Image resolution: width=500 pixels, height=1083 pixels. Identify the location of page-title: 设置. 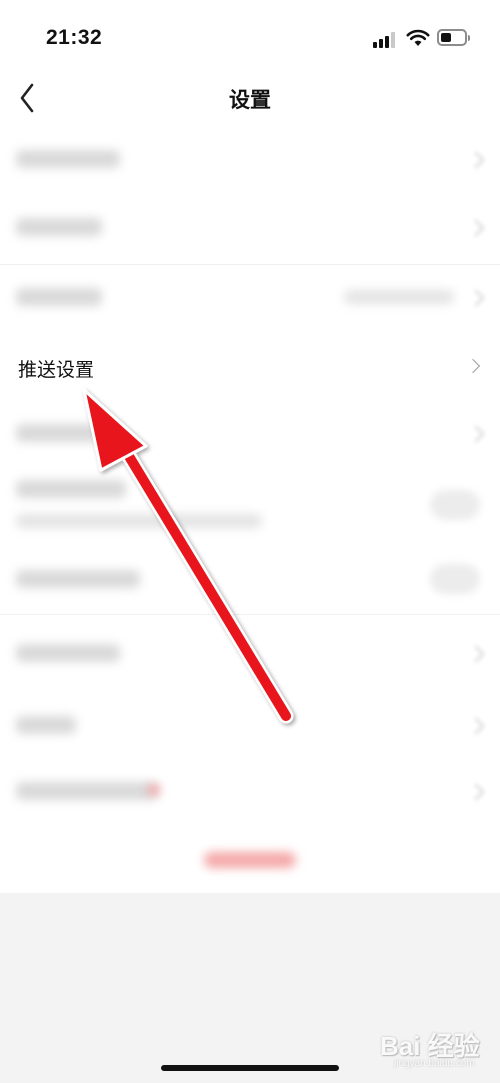
(250, 100).